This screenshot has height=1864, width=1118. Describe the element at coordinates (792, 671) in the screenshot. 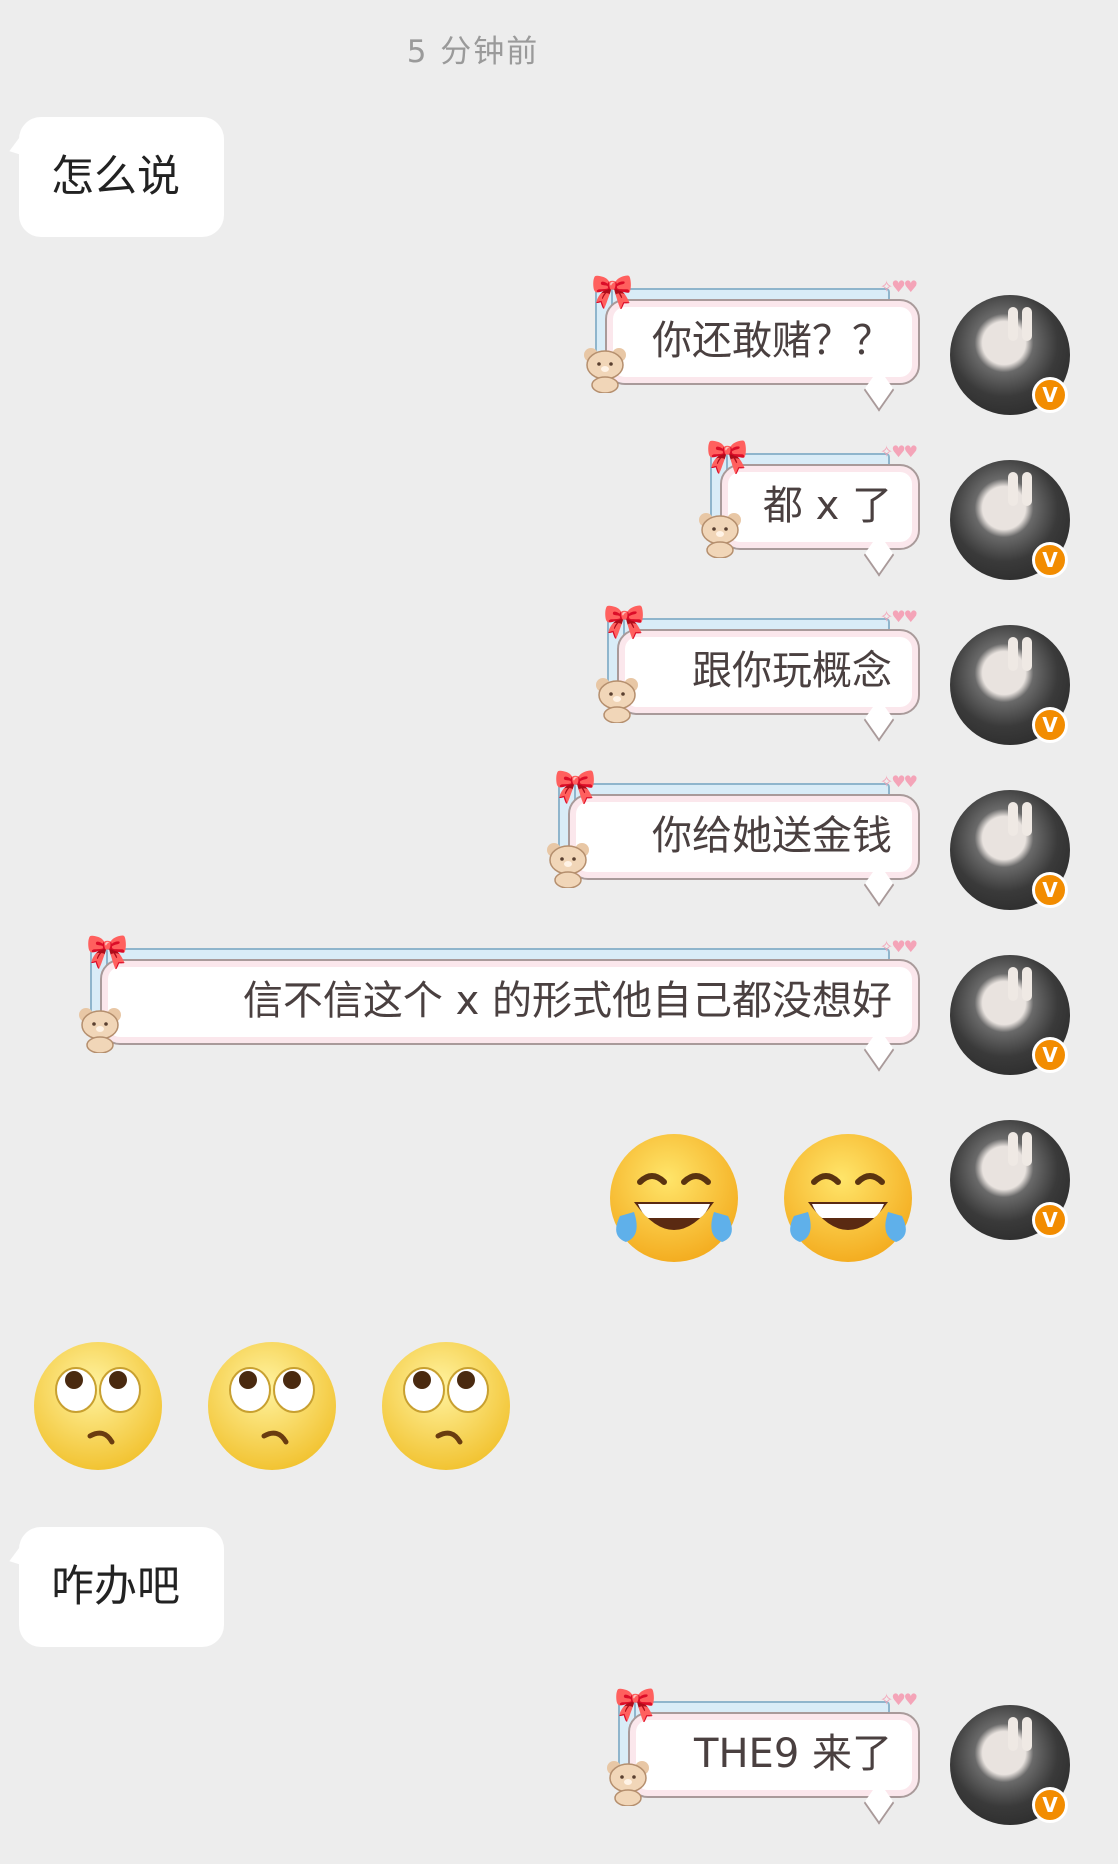

I see `message-text: 跟你玩概念` at that location.